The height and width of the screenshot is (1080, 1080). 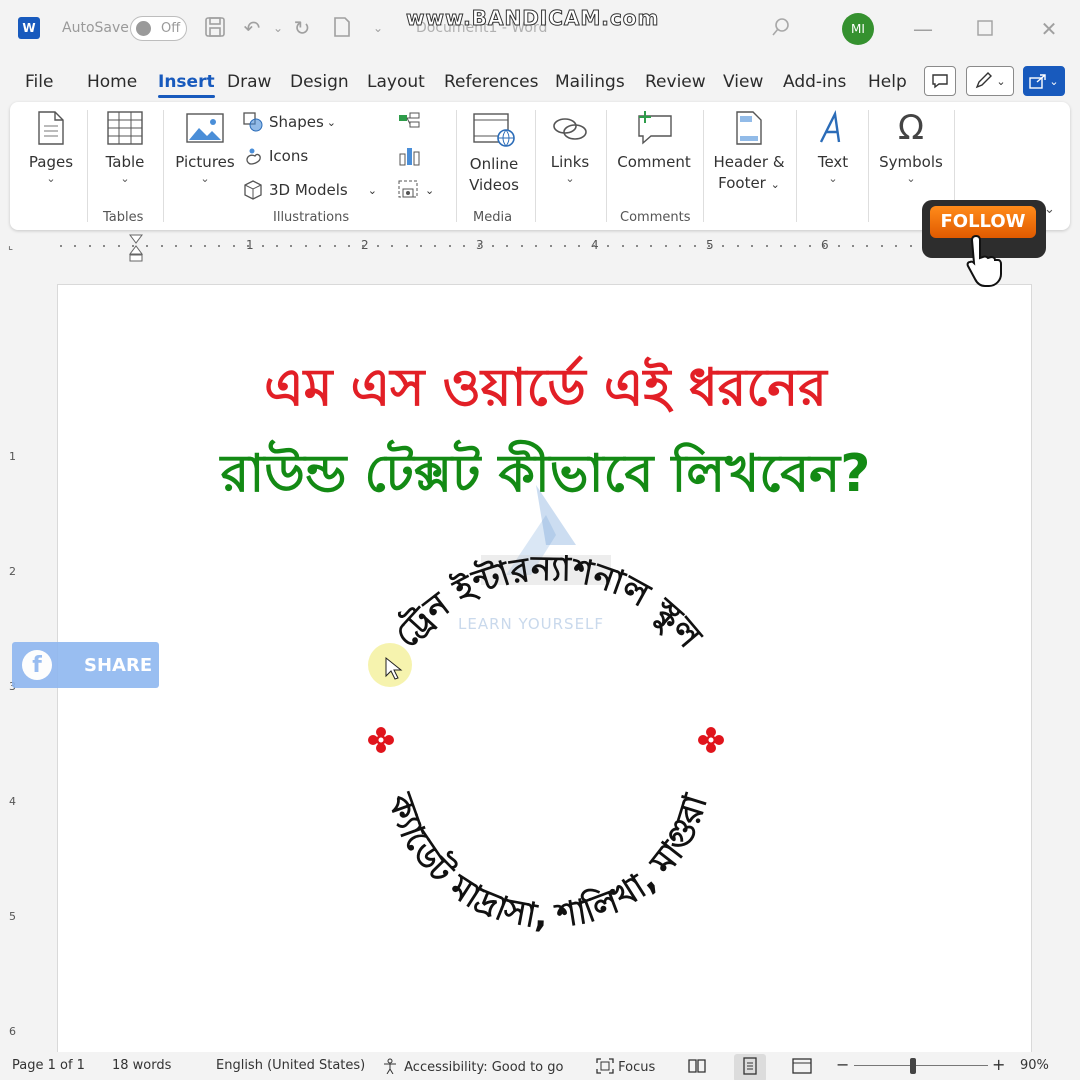 What do you see at coordinates (814, 82) in the screenshot?
I see `tab-add-ins: Add-ins` at bounding box center [814, 82].